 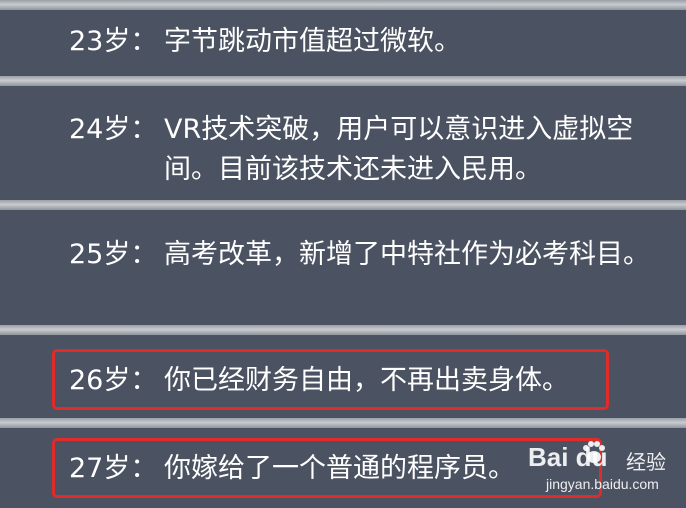 What do you see at coordinates (603, 469) in the screenshot?
I see `baidu-jingyan-watermark: Bai du 经验 jingyan.baidu.com` at bounding box center [603, 469].